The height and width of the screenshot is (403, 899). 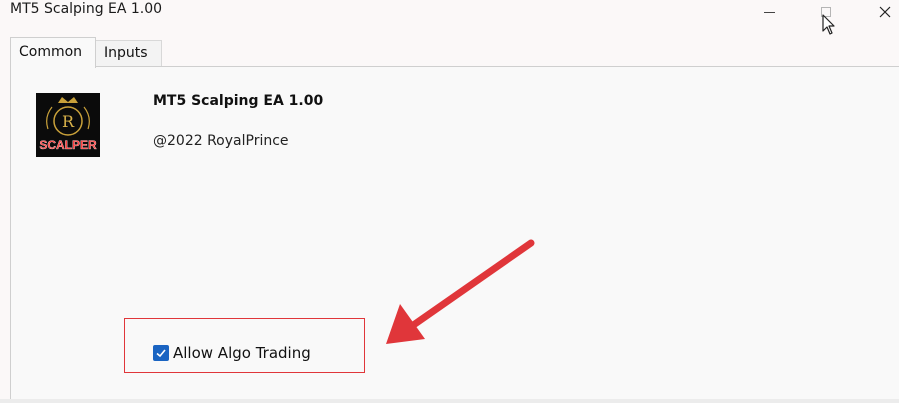 I want to click on close-button, so click(x=880, y=12).